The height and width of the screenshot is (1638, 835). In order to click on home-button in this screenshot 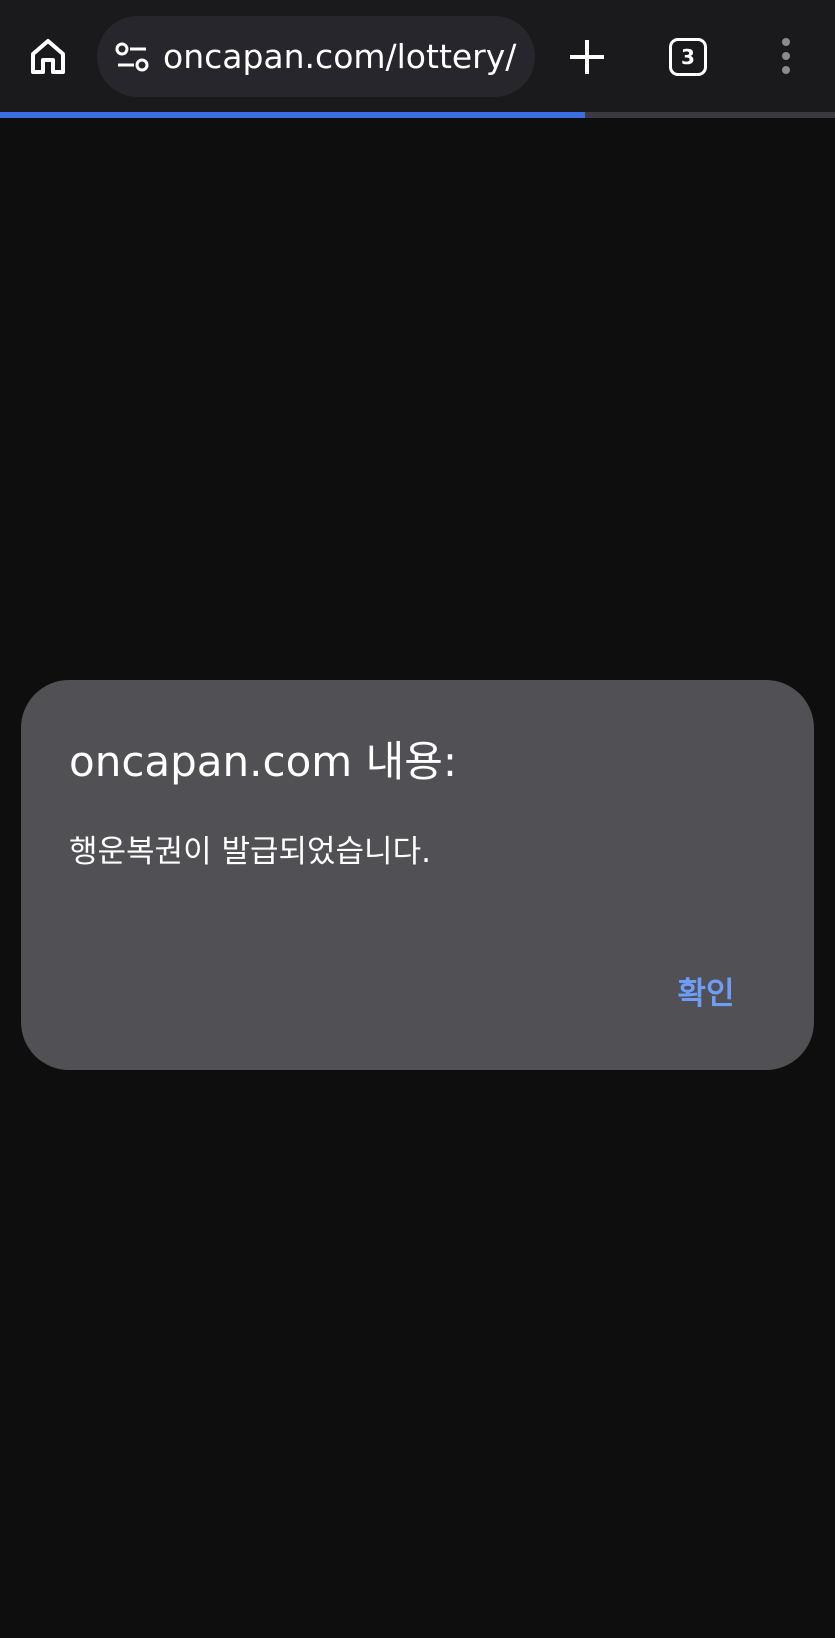, I will do `click(48, 56)`.